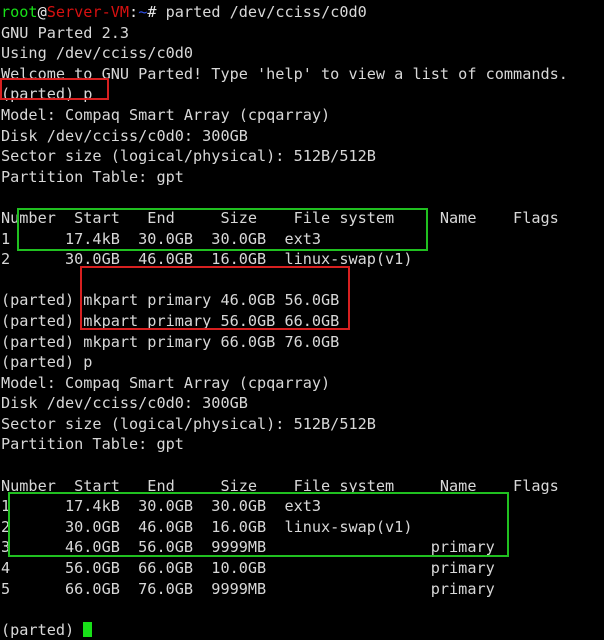 The width and height of the screenshot is (604, 640). Describe the element at coordinates (97, 53) in the screenshot. I see `output-using-device: Using /dev/cciss/c0d0` at that location.